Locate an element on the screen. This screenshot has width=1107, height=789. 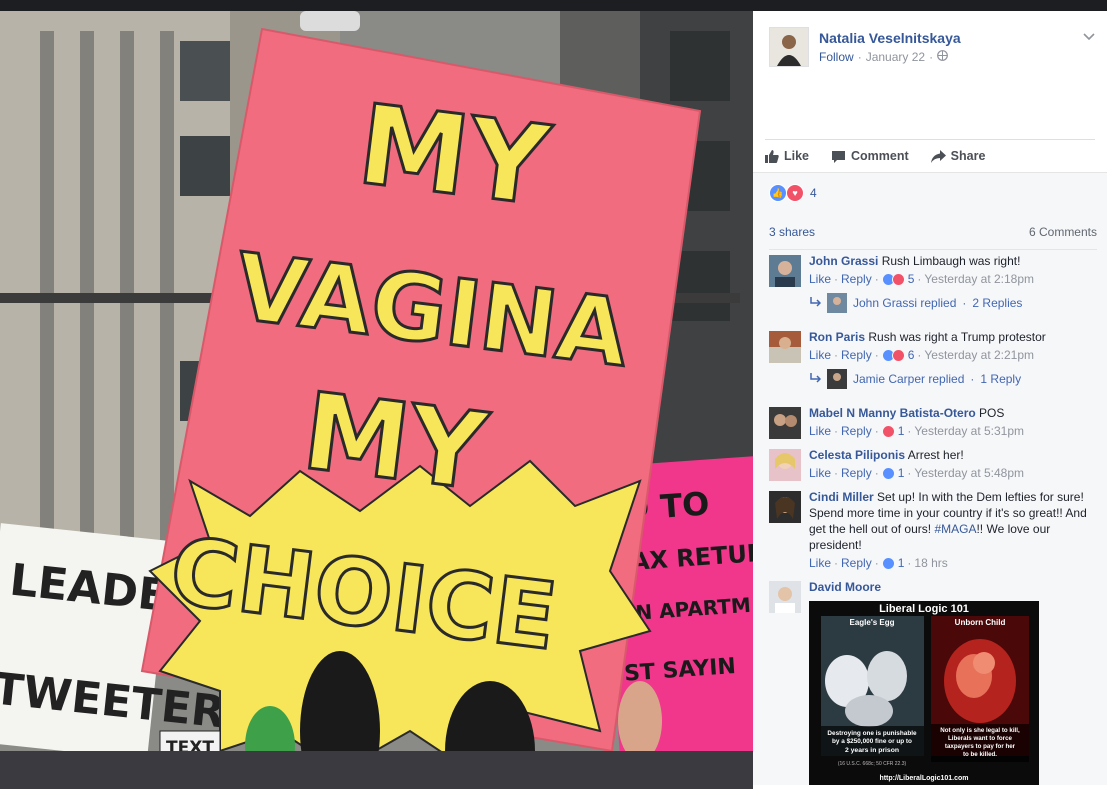
right-caption-3: taxpayers to pay for her is located at coordinates (980, 746).